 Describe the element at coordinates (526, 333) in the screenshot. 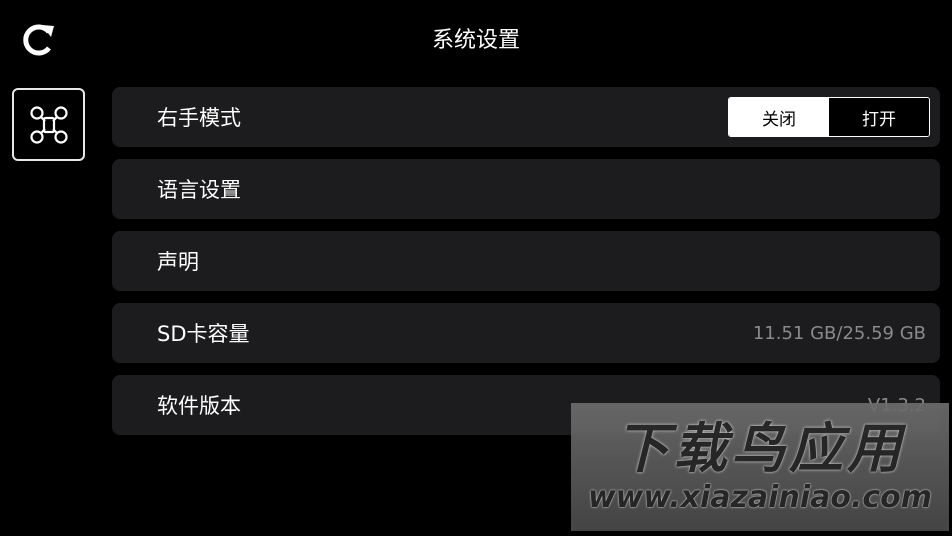

I see `settings-row-sd-card: SD卡容量 11.51 GB/25.59 GB` at that location.